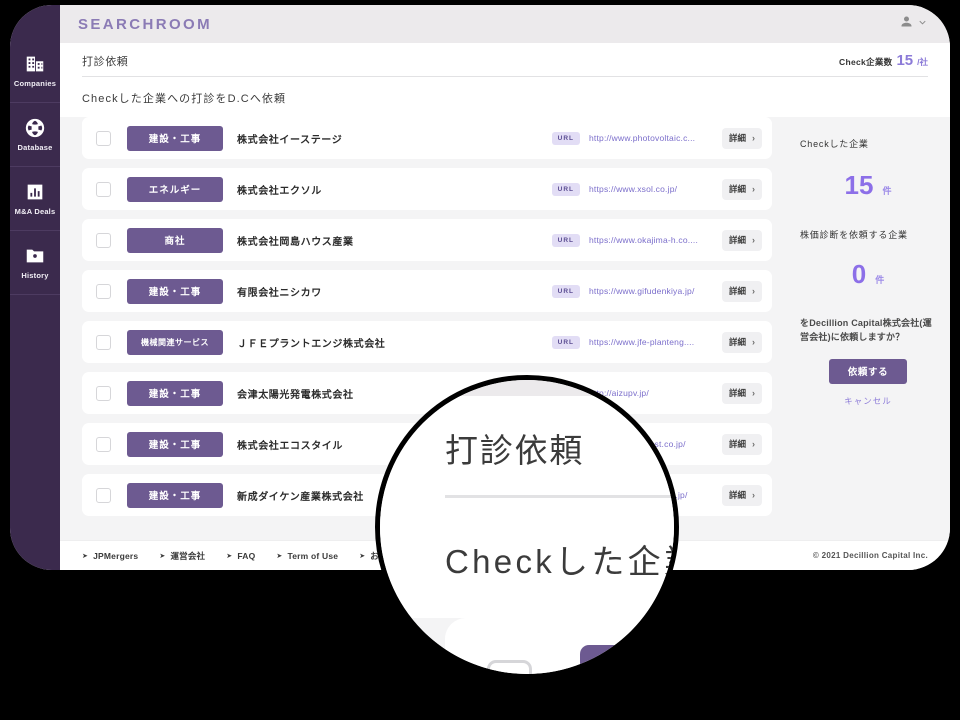  I want to click on company-name: ＪＦＥプラントエンジ株式会社, so click(311, 344).